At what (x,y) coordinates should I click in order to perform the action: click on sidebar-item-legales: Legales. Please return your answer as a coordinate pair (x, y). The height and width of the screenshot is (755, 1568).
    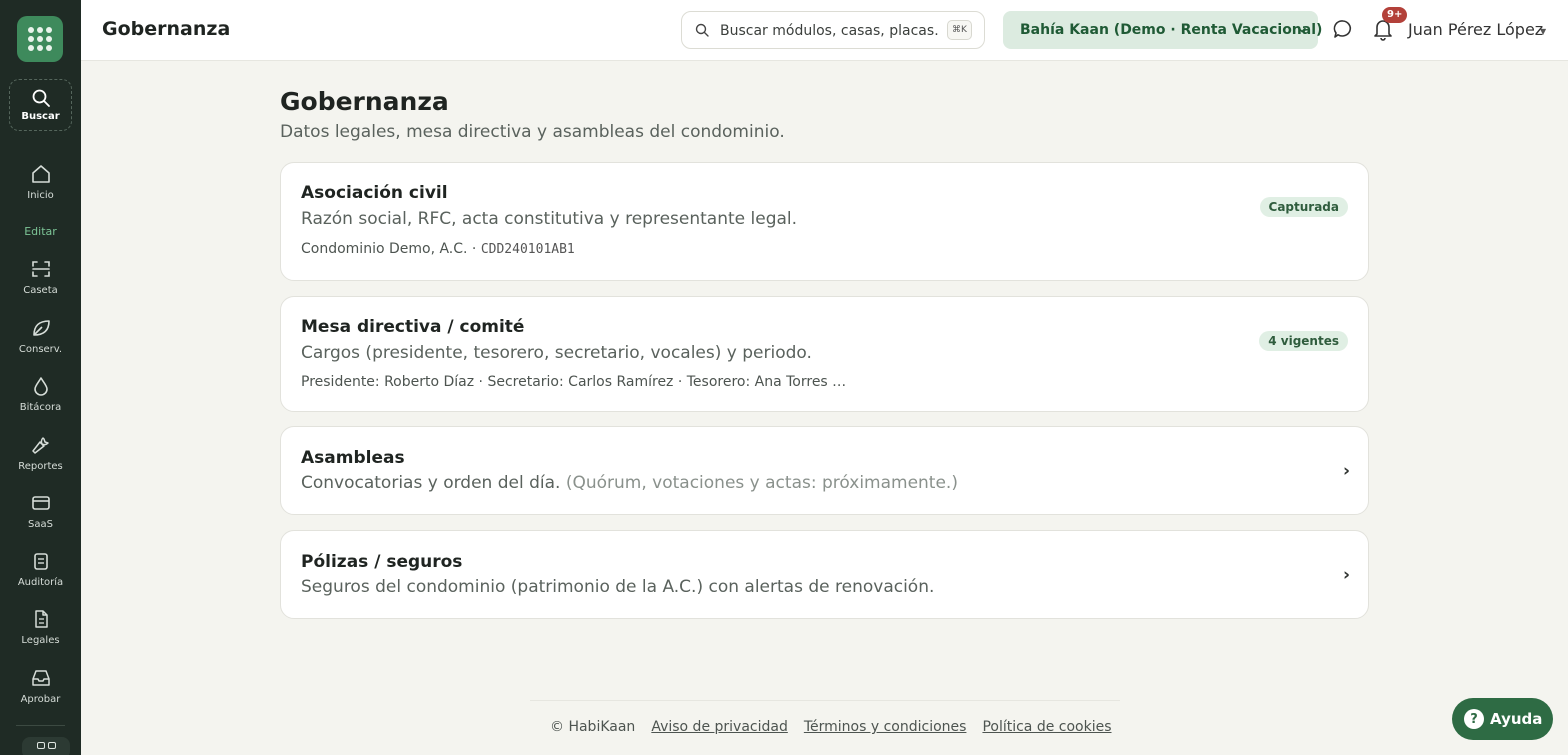
    Looking at the image, I should click on (40, 627).